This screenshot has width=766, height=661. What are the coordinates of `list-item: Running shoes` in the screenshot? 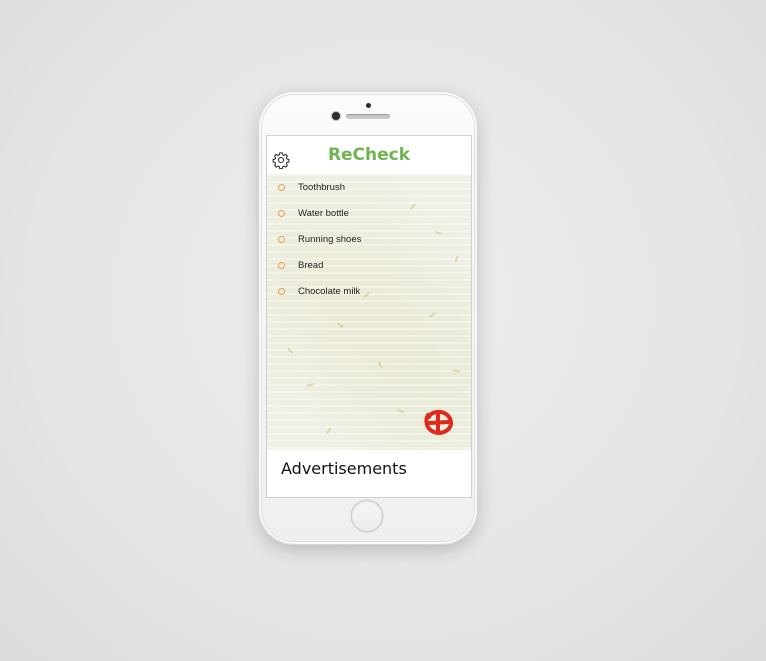 It's located at (369, 239).